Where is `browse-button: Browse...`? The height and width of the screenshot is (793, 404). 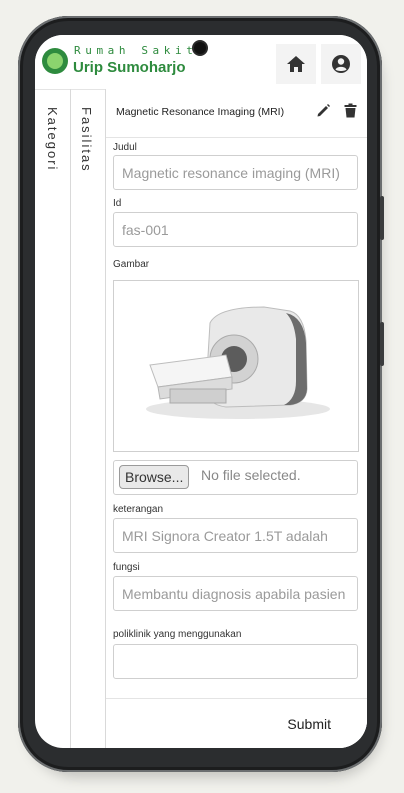
browse-button: Browse... is located at coordinates (154, 477).